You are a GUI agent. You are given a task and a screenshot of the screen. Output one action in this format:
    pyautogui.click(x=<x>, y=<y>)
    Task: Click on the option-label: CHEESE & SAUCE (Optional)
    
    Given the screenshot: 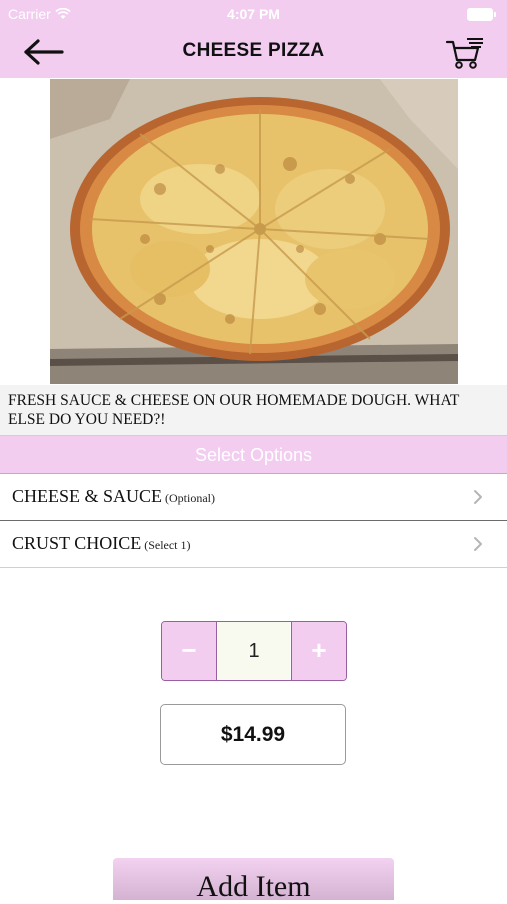 What is the action you would take?
    pyautogui.click(x=113, y=496)
    